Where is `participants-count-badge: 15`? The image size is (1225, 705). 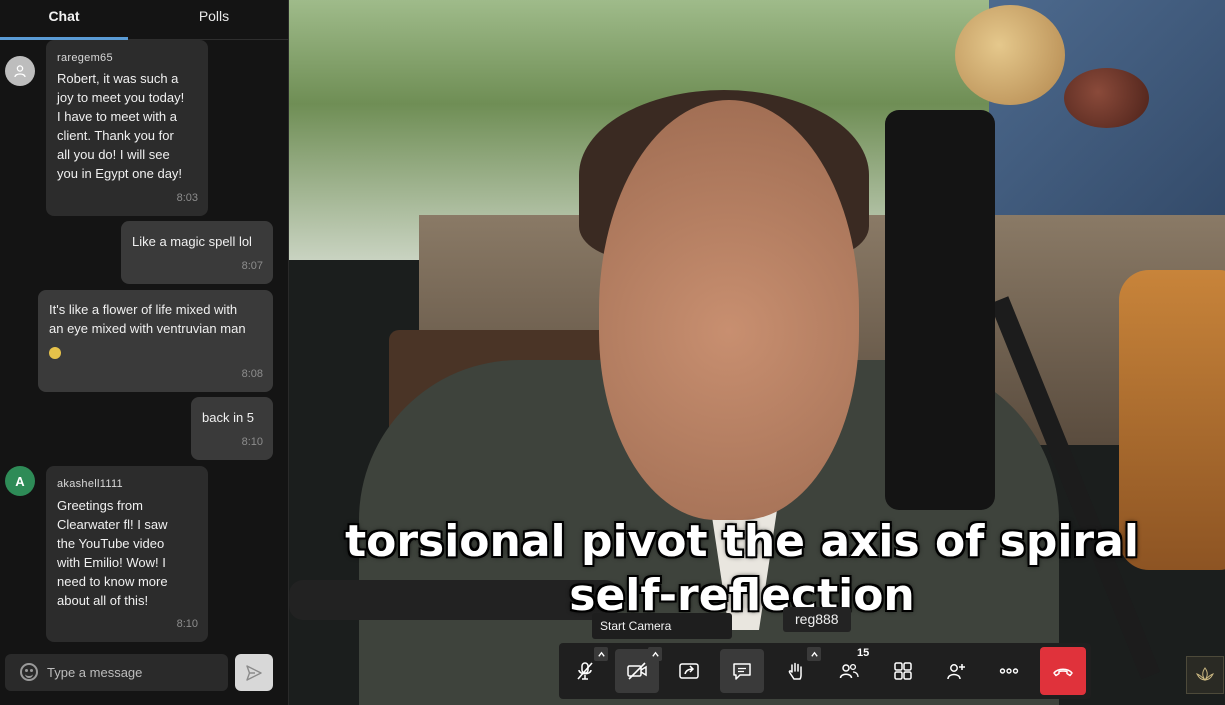
participants-count-badge: 15 is located at coordinates (863, 653).